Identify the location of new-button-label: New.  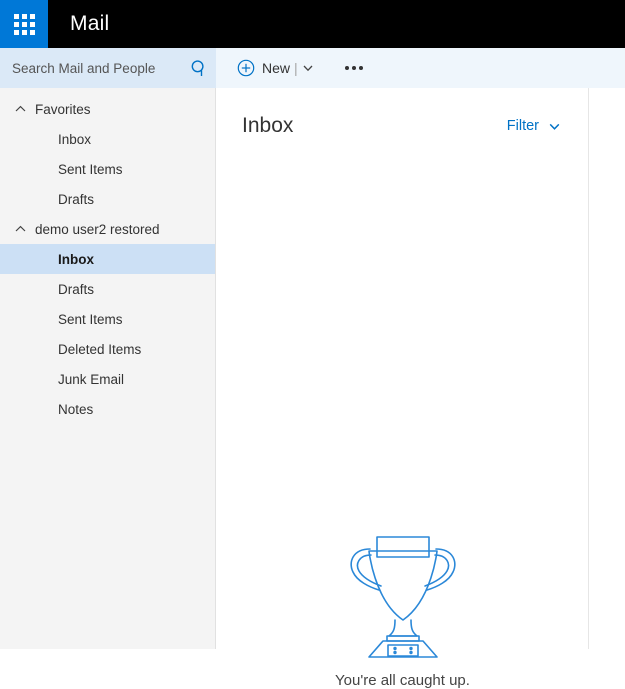
(276, 68).